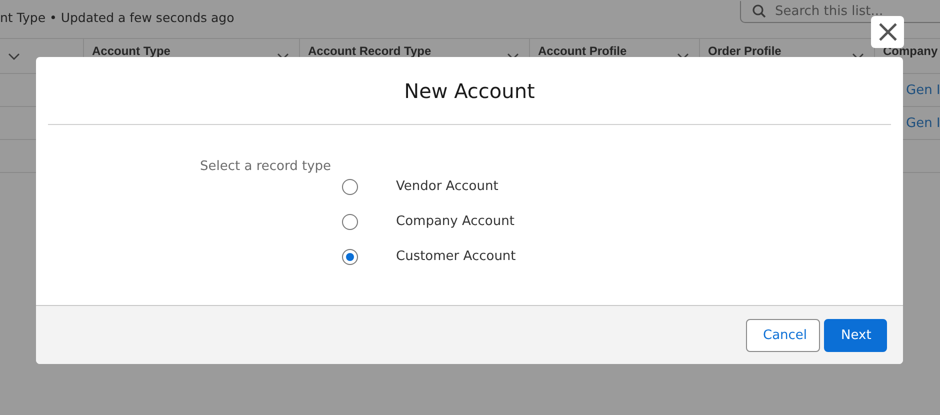 The width and height of the screenshot is (940, 415). Describe the element at coordinates (455, 221) in the screenshot. I see `option-label: Company Account` at that location.